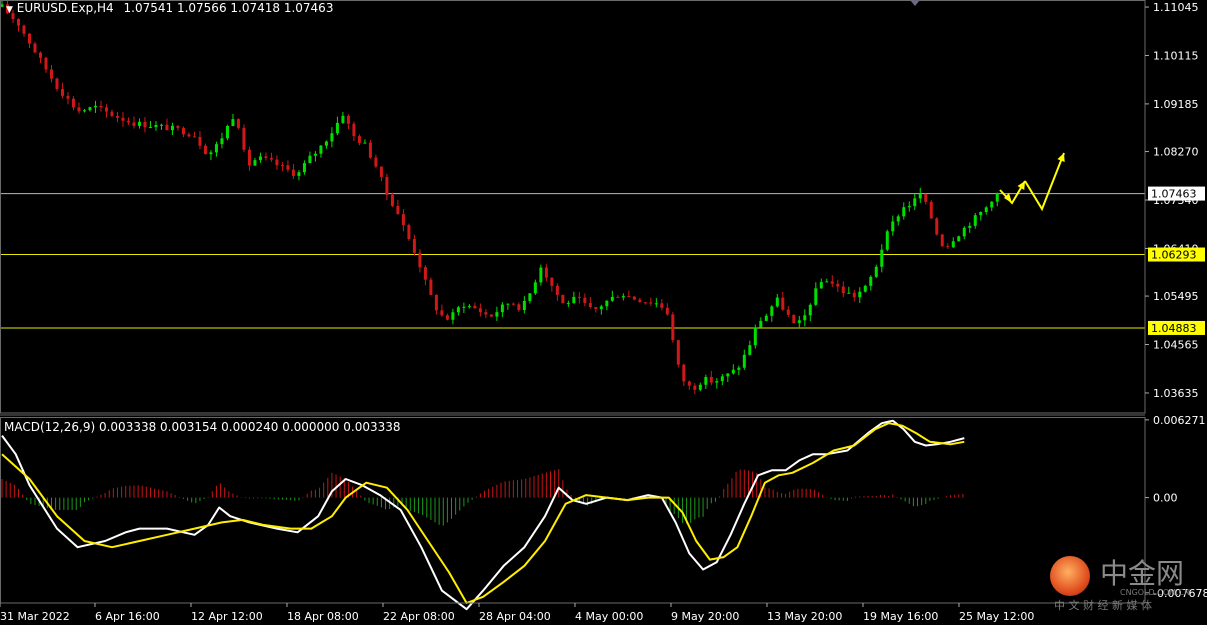  What do you see at coordinates (482, 497) in the screenshot?
I see `macd-histogram` at bounding box center [482, 497].